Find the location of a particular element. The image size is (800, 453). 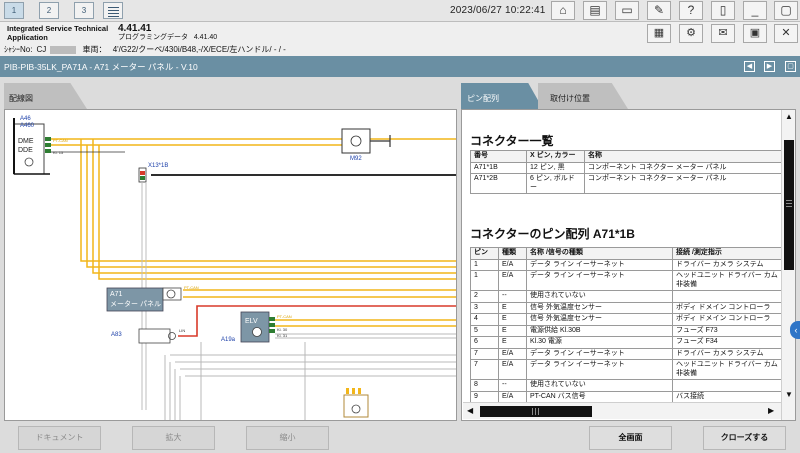

wrench-icon: ✎ is located at coordinates (659, 10).